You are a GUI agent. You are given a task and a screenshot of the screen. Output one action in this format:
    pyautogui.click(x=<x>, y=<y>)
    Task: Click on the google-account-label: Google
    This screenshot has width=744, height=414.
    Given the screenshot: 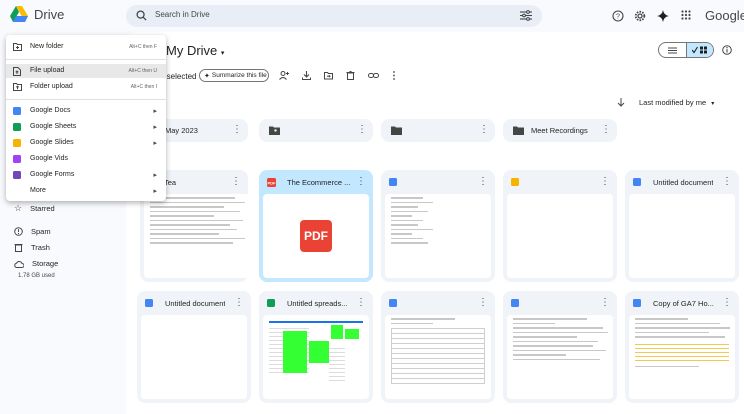 What is the action you would take?
    pyautogui.click(x=724, y=15)
    